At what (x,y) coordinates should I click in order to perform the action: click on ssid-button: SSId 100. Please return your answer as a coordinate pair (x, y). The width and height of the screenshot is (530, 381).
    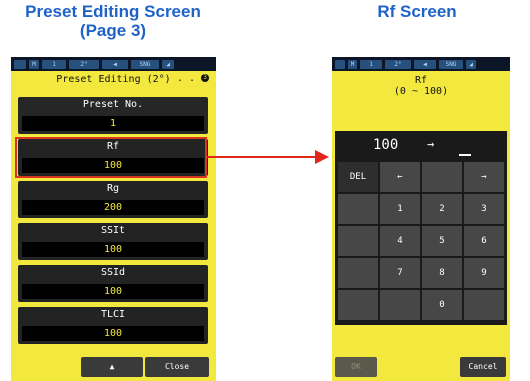
    Looking at the image, I should click on (113, 283).